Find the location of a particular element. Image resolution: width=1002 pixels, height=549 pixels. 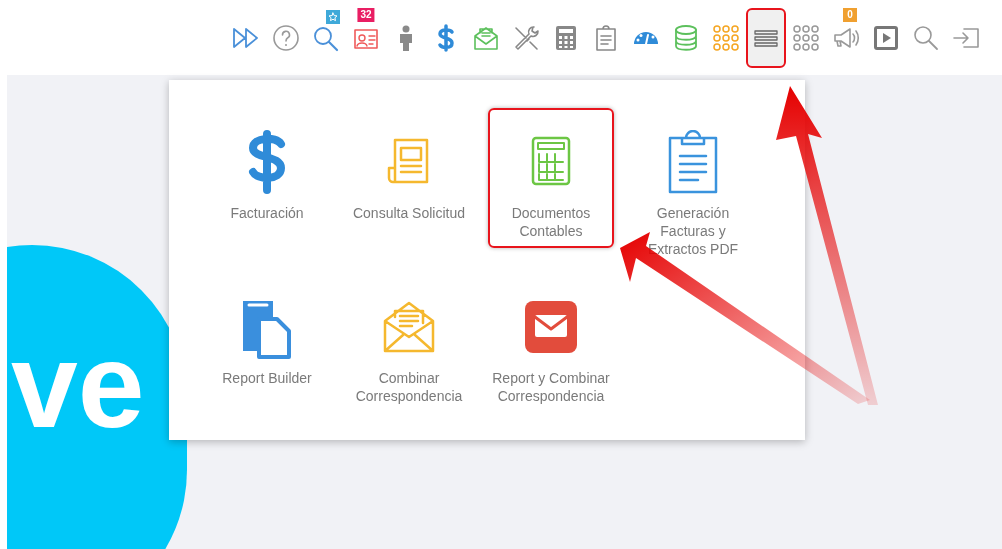

help-icon is located at coordinates (286, 37).